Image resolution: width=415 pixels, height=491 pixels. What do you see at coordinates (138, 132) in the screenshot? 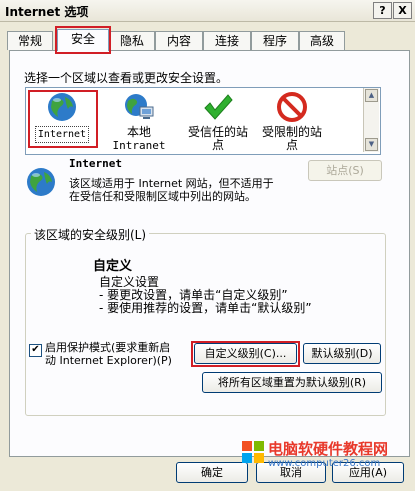
I see `zone-label: 本地` at bounding box center [138, 132].